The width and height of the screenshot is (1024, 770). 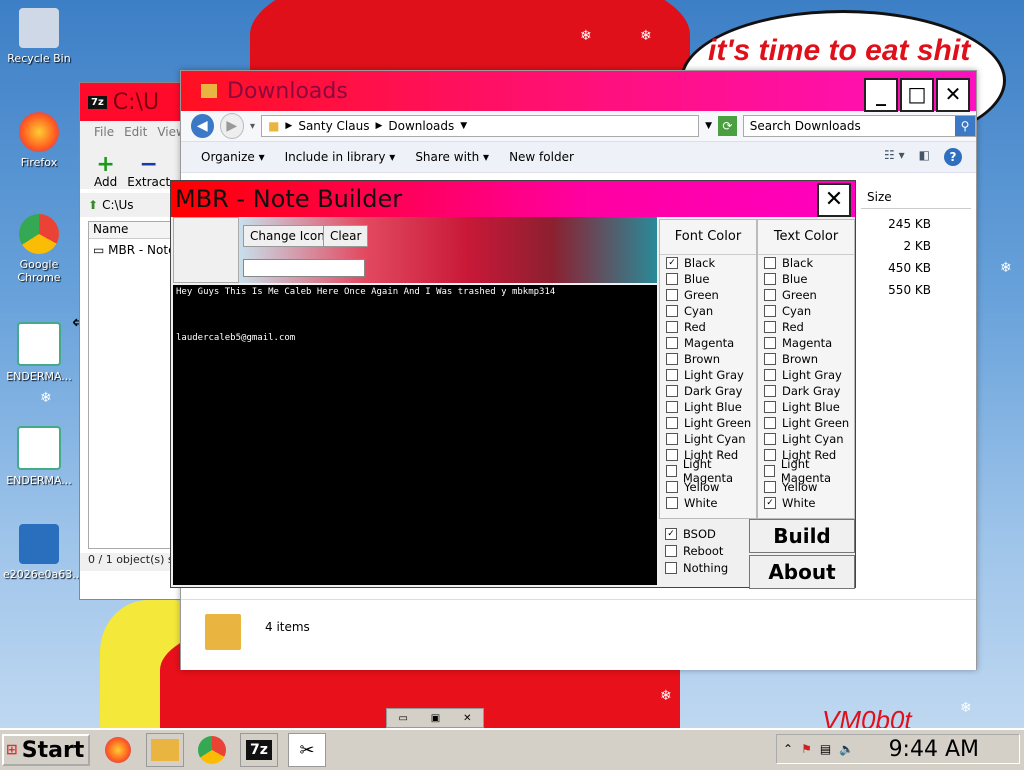 What do you see at coordinates (708, 391) in the screenshot?
I see `font-color-option: Dark Gray` at bounding box center [708, 391].